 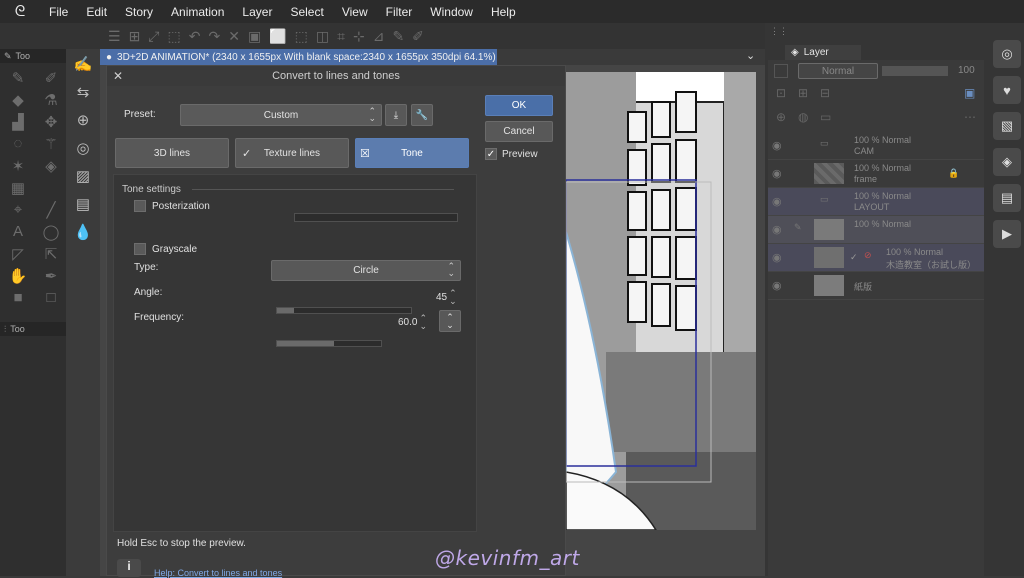 I want to click on grayscale-option: Grayscale, so click(x=165, y=249).